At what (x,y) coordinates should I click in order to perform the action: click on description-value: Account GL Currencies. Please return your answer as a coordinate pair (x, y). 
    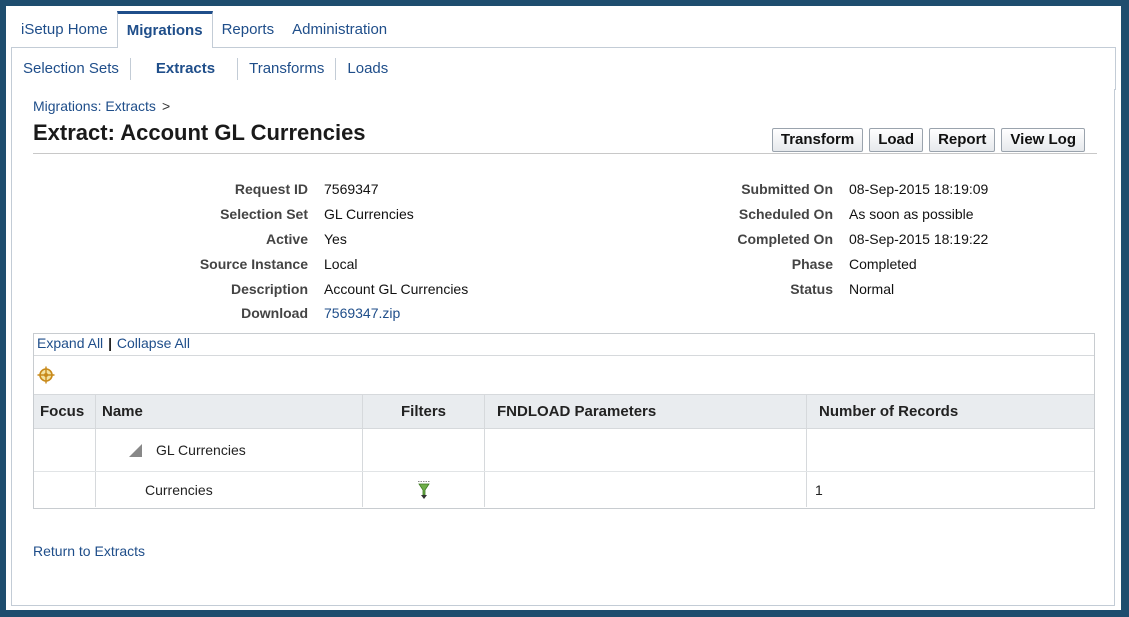
    Looking at the image, I should click on (396, 289).